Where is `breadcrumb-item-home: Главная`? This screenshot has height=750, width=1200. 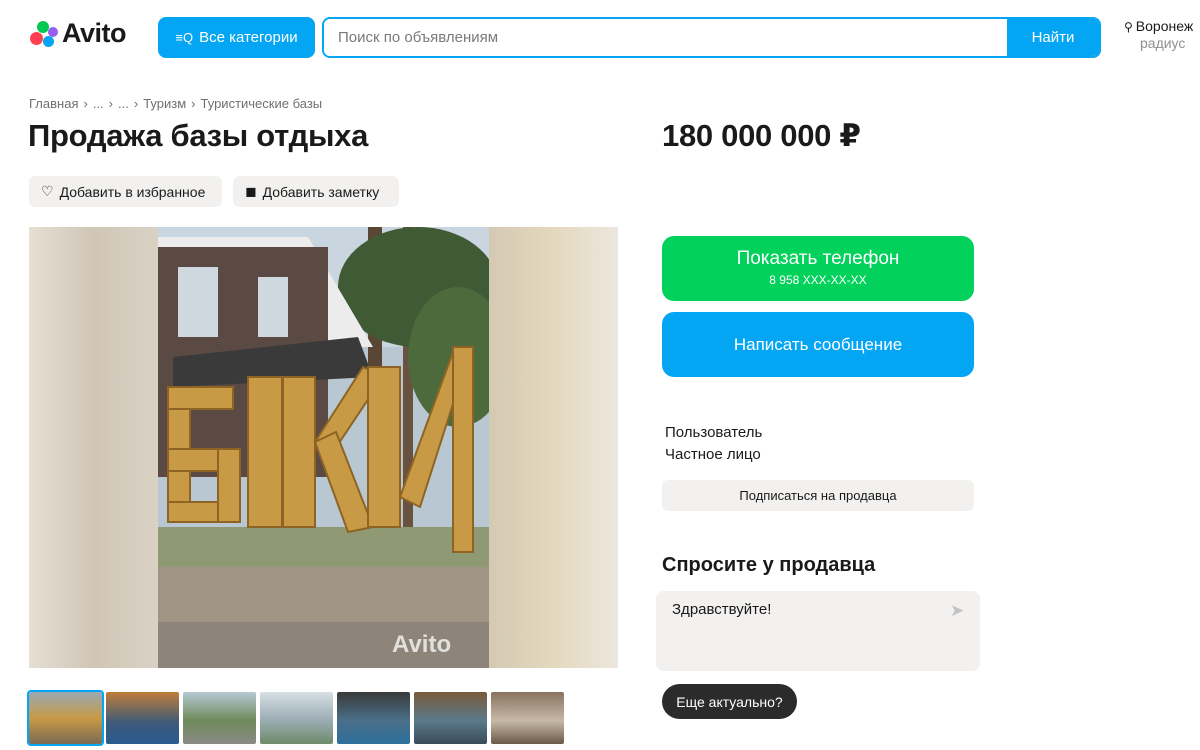
breadcrumb-item-home: Главная is located at coordinates (53, 103).